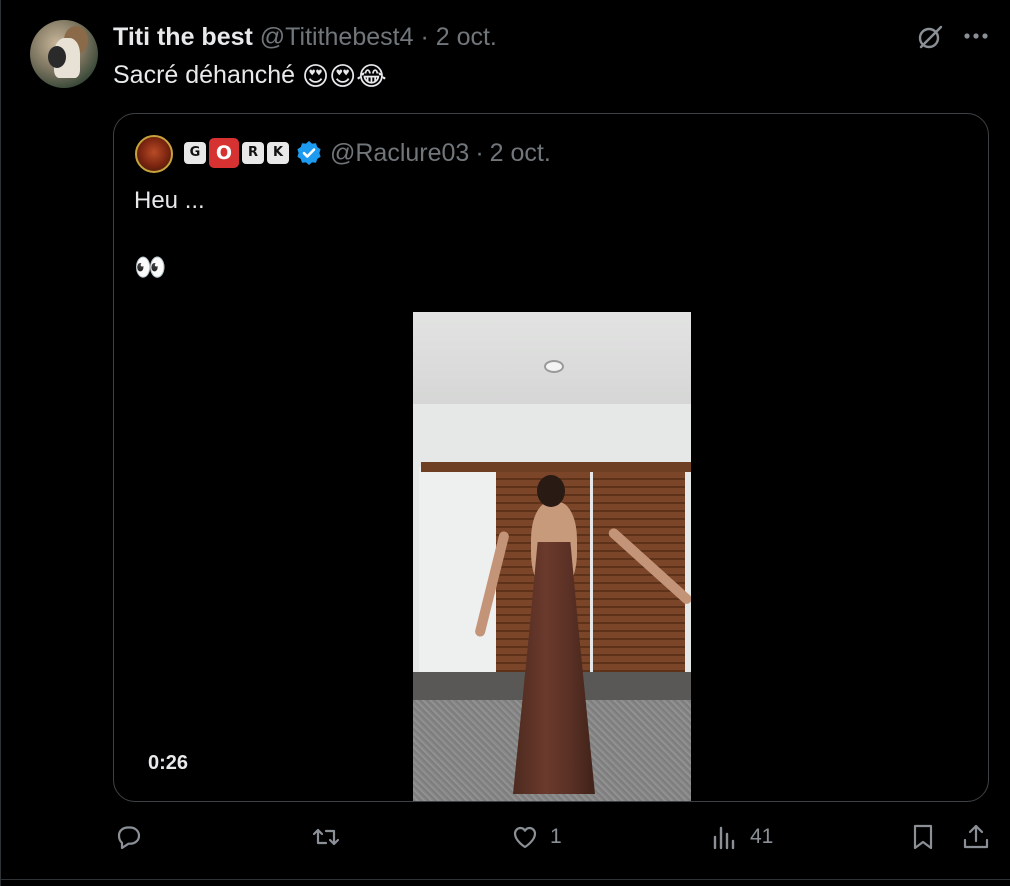 The height and width of the screenshot is (886, 1010). Describe the element at coordinates (150, 267) in the screenshot. I see `quoted-tweet-eyes-emoji: 👀` at that location.